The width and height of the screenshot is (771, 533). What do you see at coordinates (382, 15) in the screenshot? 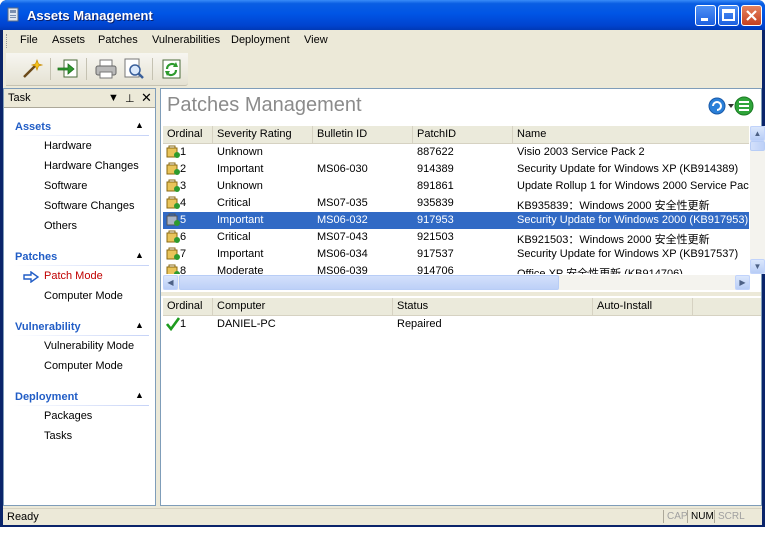
I see `title-bar: Assets Management` at bounding box center [382, 15].